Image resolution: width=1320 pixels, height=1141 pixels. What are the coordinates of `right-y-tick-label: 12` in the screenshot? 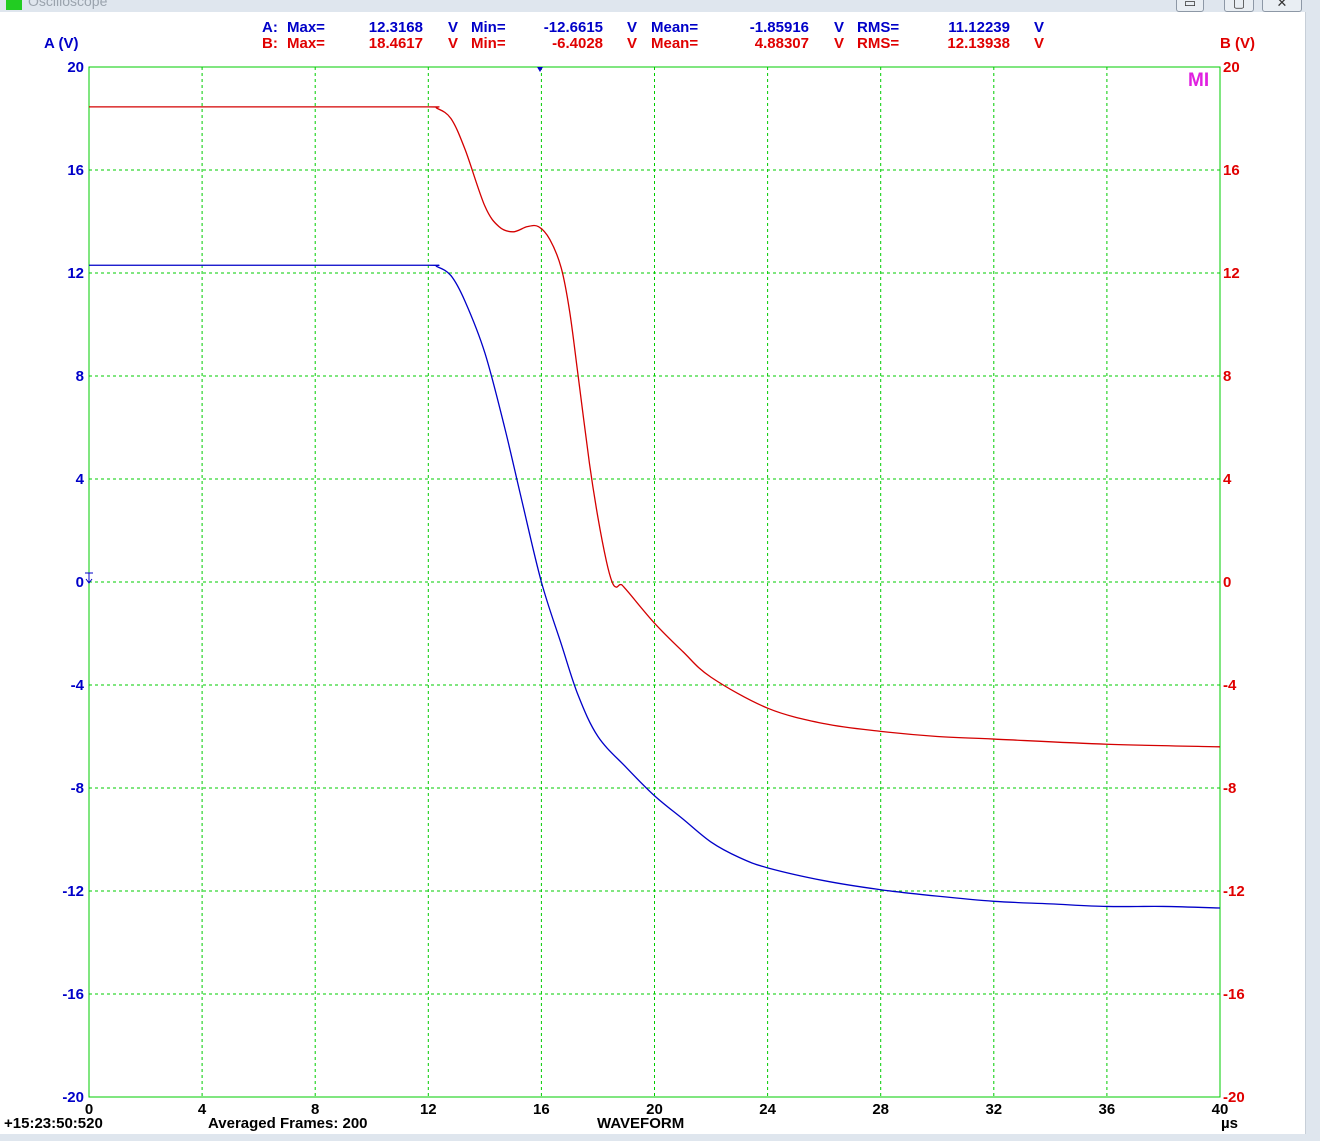 It's located at (1231, 273).